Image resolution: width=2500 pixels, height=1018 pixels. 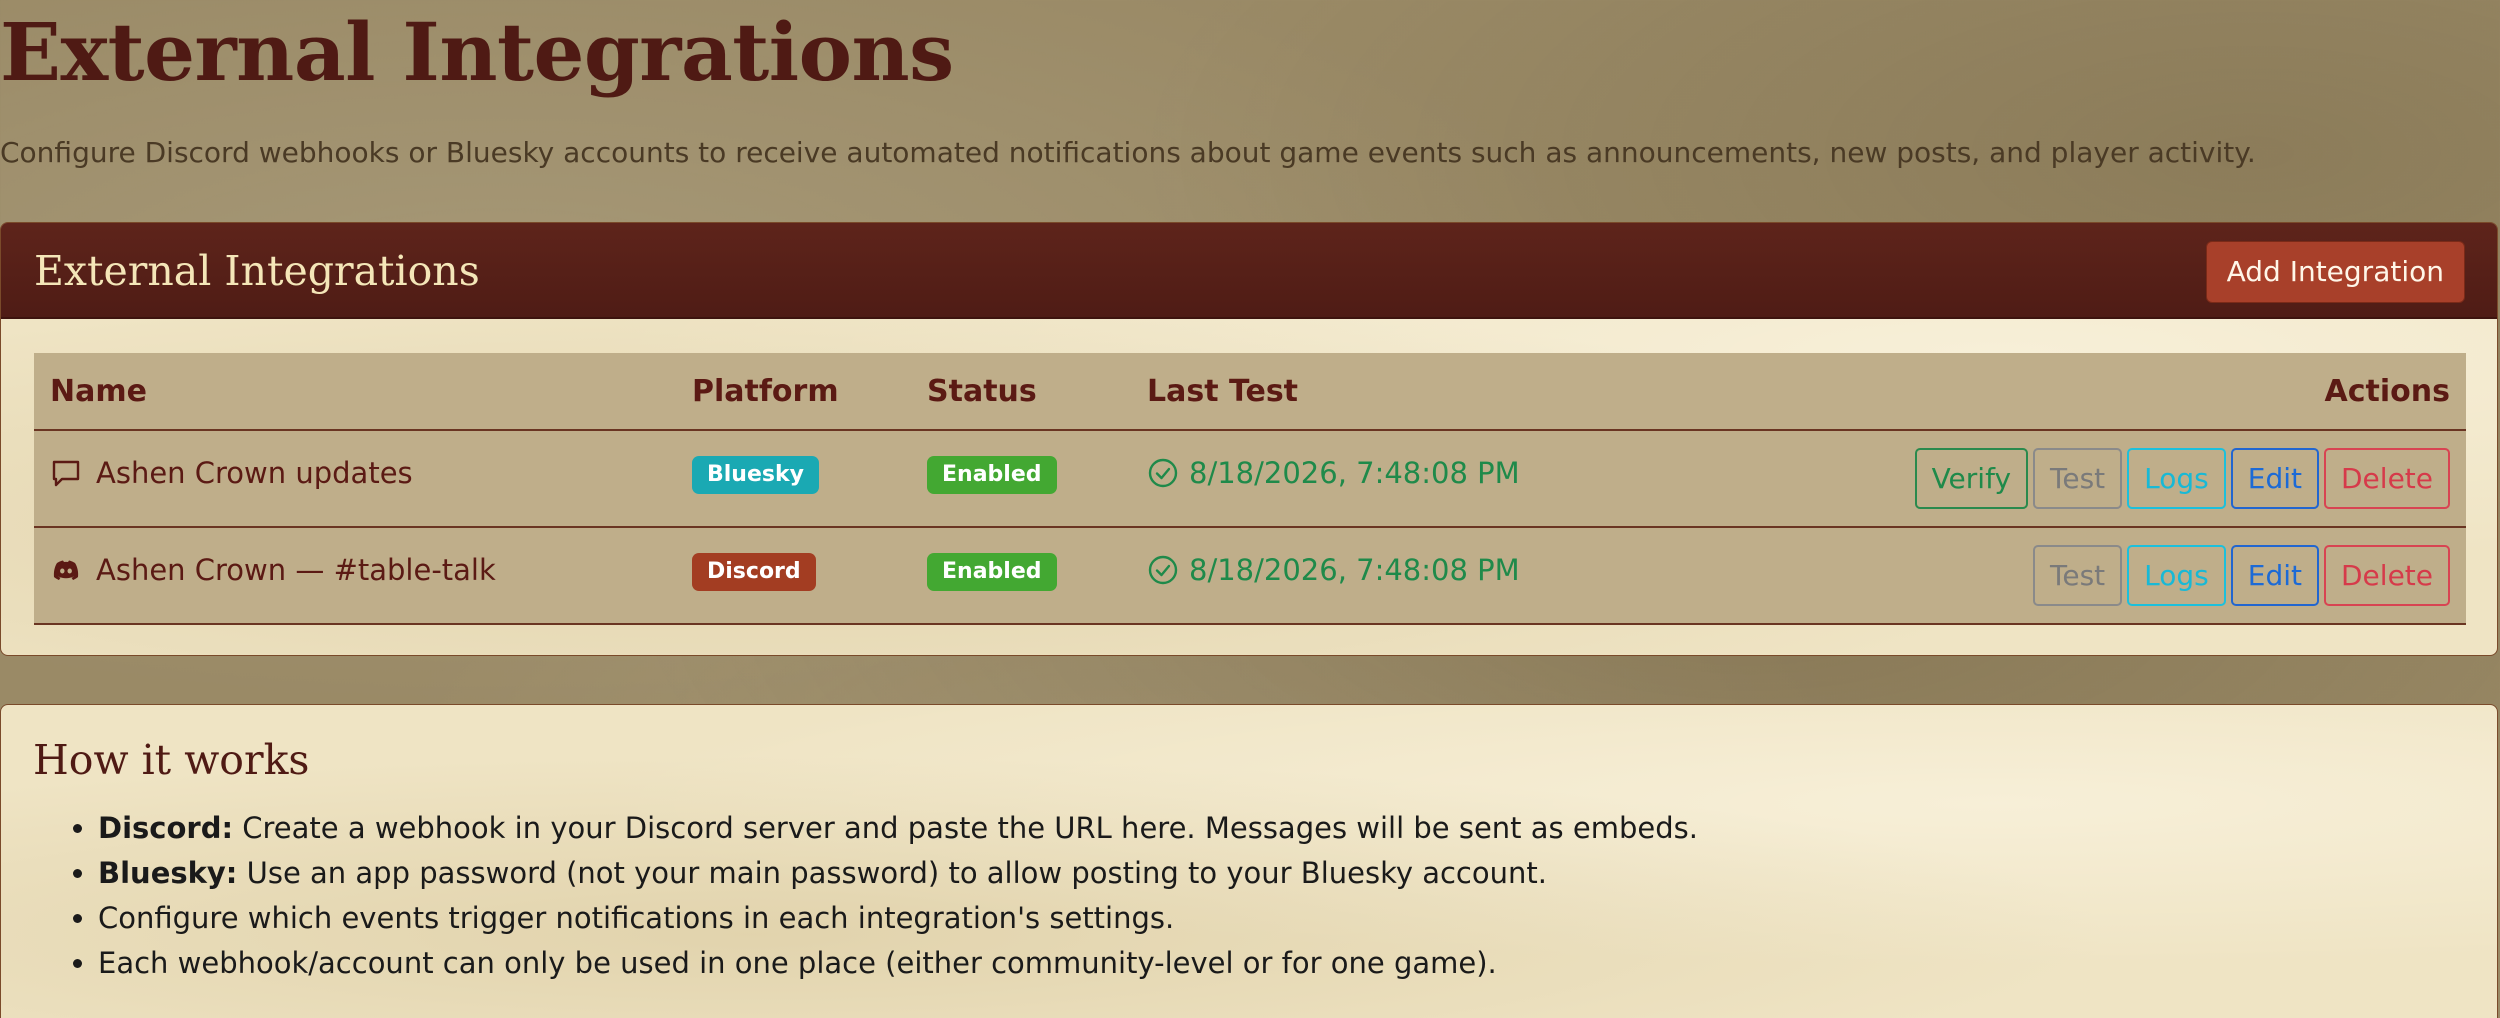 I want to click on integrations-card-header: External Integrations Add Integration, so click(x=1249, y=271).